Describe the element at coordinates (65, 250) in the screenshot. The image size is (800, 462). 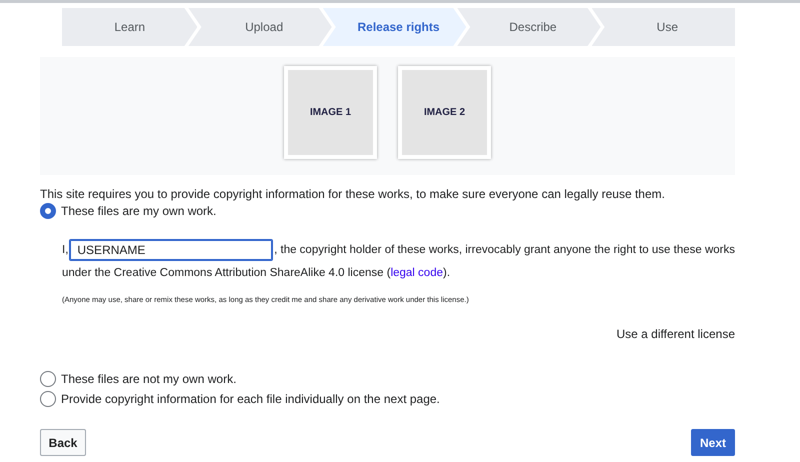
I see `prefix-text: I,` at that location.